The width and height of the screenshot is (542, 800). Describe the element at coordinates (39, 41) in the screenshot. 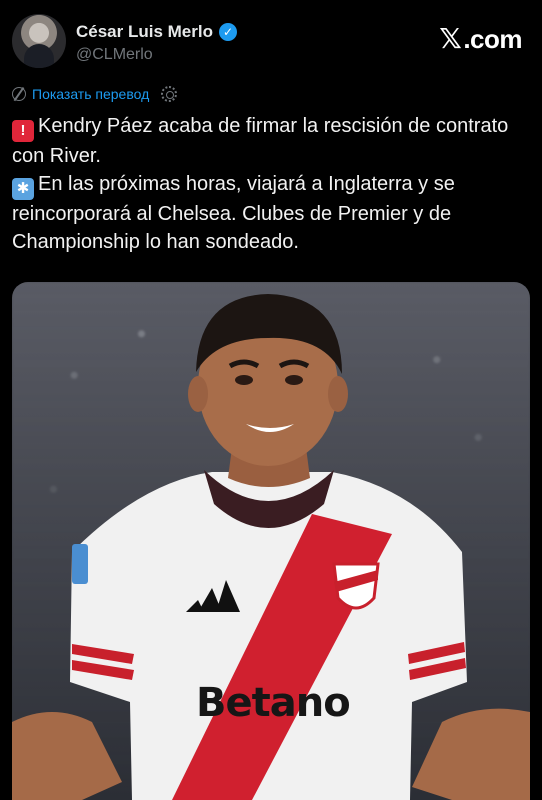

I see `avatar` at that location.